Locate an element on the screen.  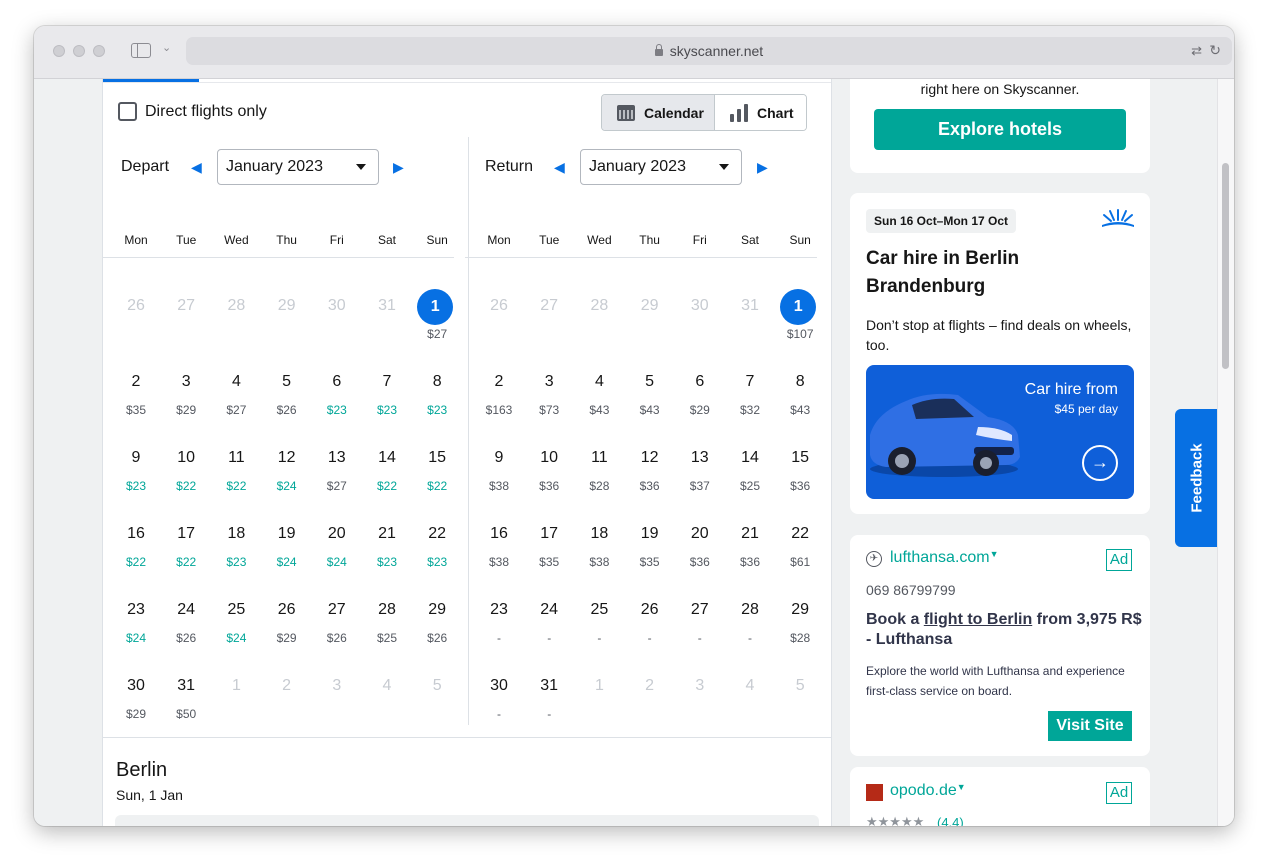
calendar-day: 21 $36 is located at coordinates (750, 547).